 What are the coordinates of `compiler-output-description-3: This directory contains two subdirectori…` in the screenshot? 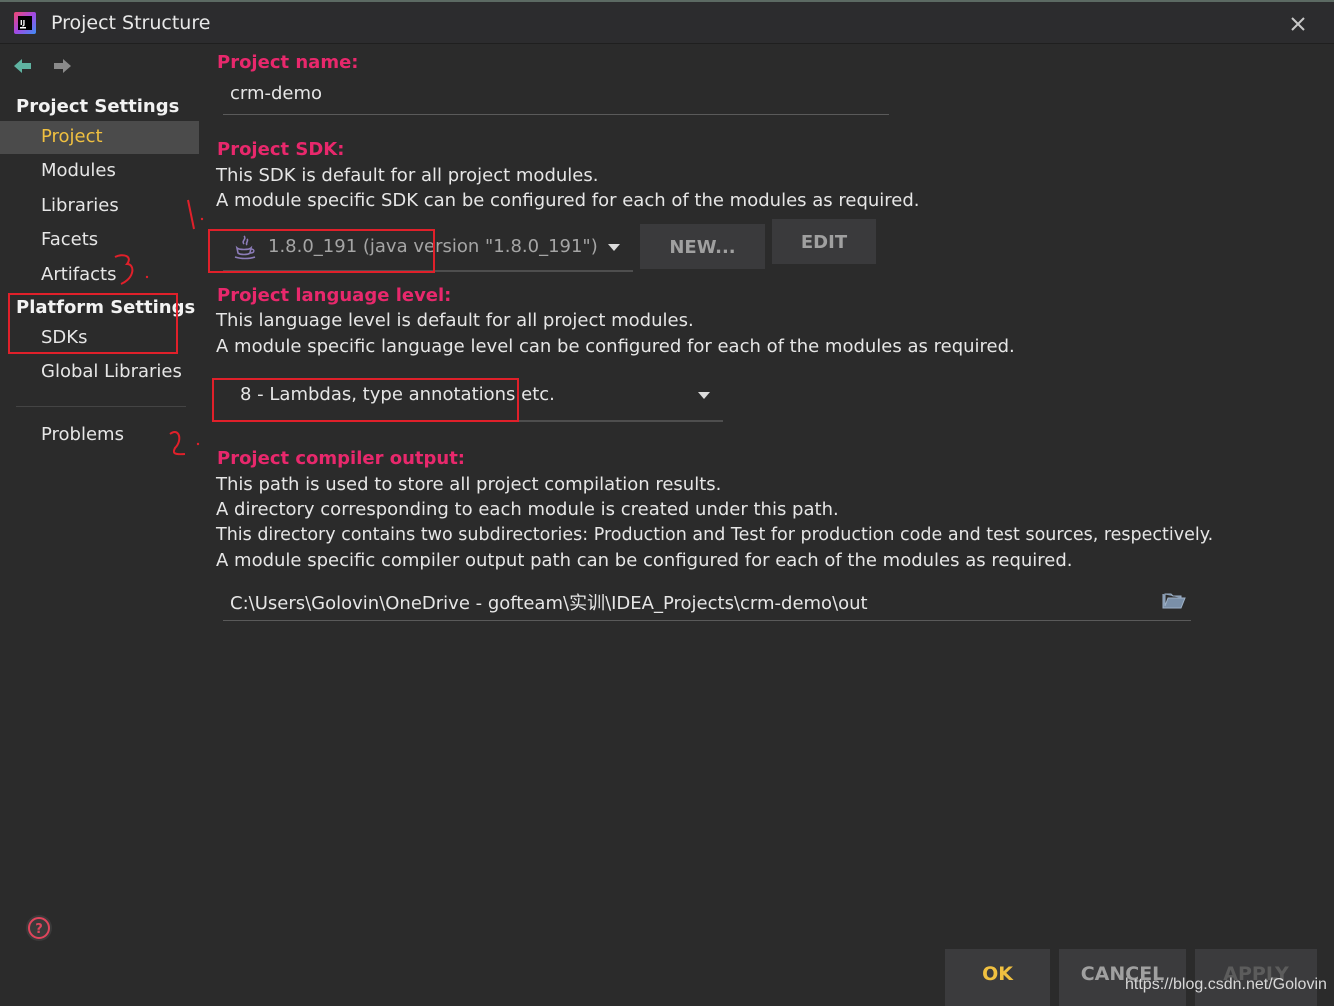 It's located at (715, 535).